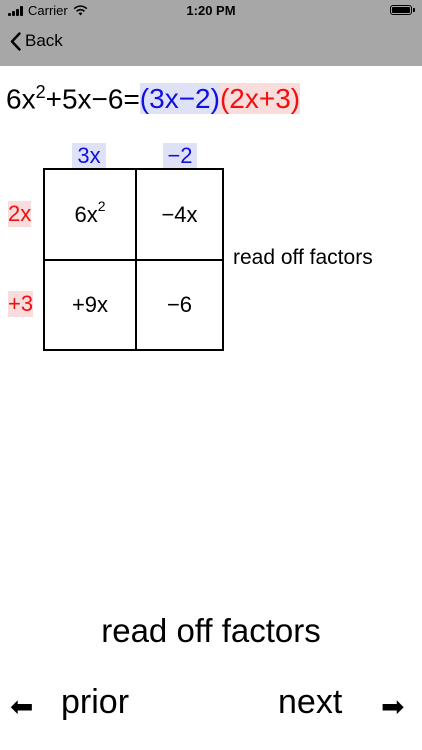 The width and height of the screenshot is (422, 750). I want to click on grid-cell: −4x, so click(179, 214).